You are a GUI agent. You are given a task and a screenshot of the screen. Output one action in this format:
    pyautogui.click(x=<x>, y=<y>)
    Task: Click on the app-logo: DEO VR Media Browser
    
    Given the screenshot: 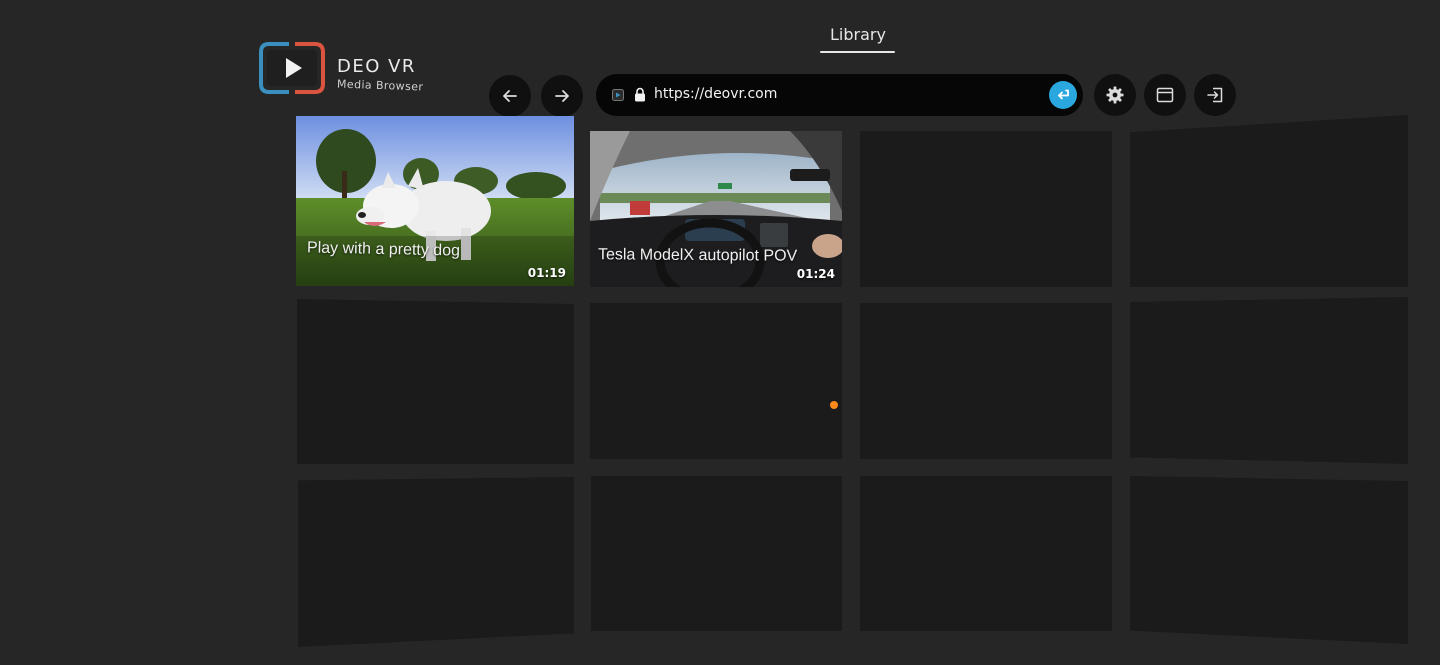 What is the action you would take?
    pyautogui.click(x=354, y=70)
    